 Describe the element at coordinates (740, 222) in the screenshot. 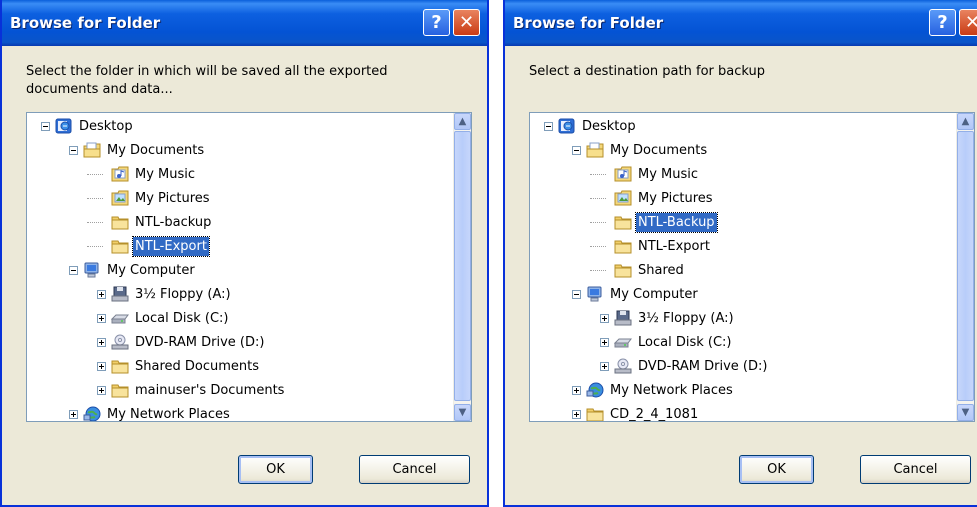

I see `tree-item: NTL-Backup` at that location.